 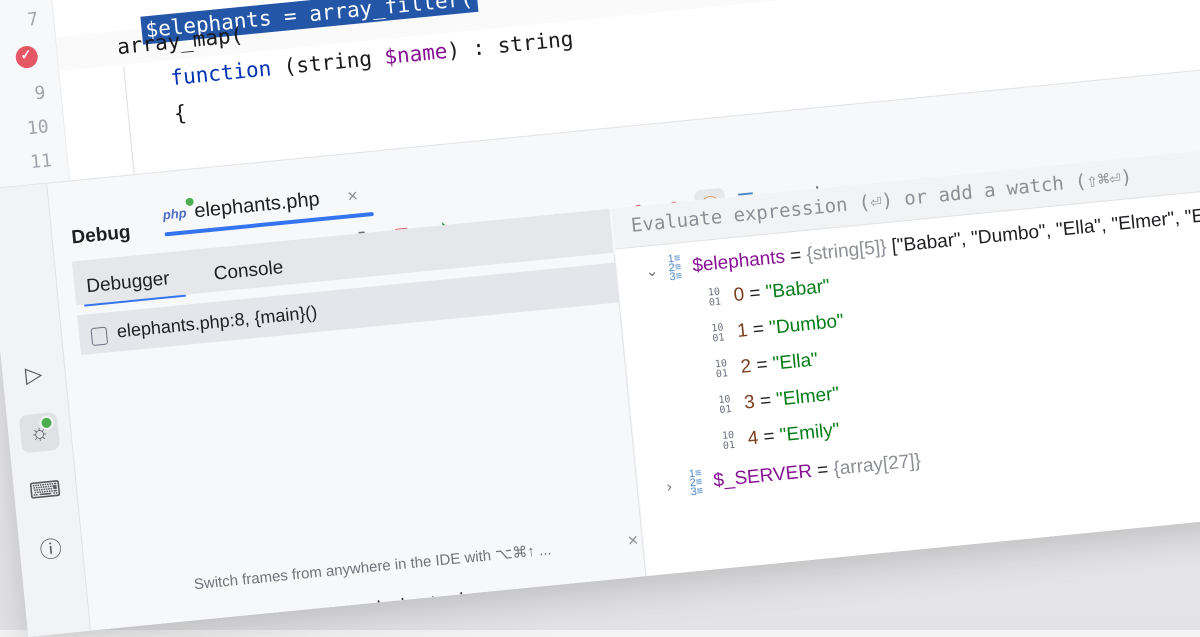 What do you see at coordinates (742, 331) in the screenshot?
I see `item-index: 1` at bounding box center [742, 331].